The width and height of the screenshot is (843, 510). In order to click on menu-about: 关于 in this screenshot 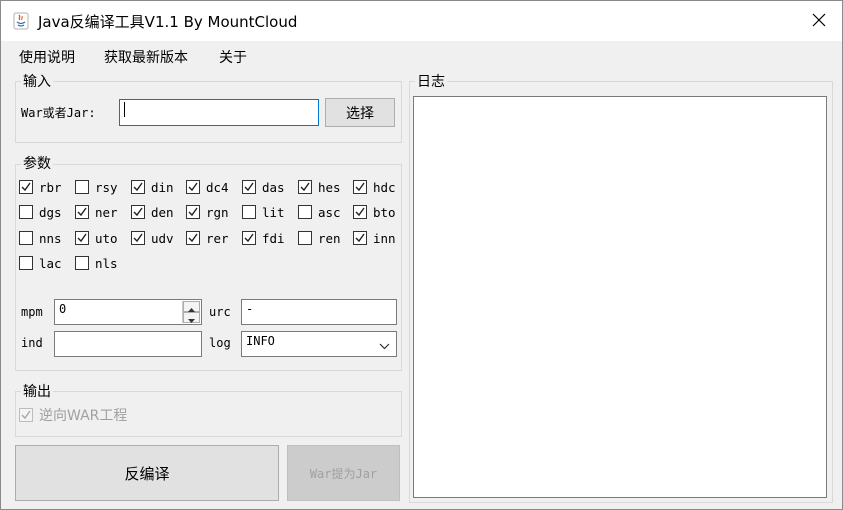, I will do `click(233, 57)`.